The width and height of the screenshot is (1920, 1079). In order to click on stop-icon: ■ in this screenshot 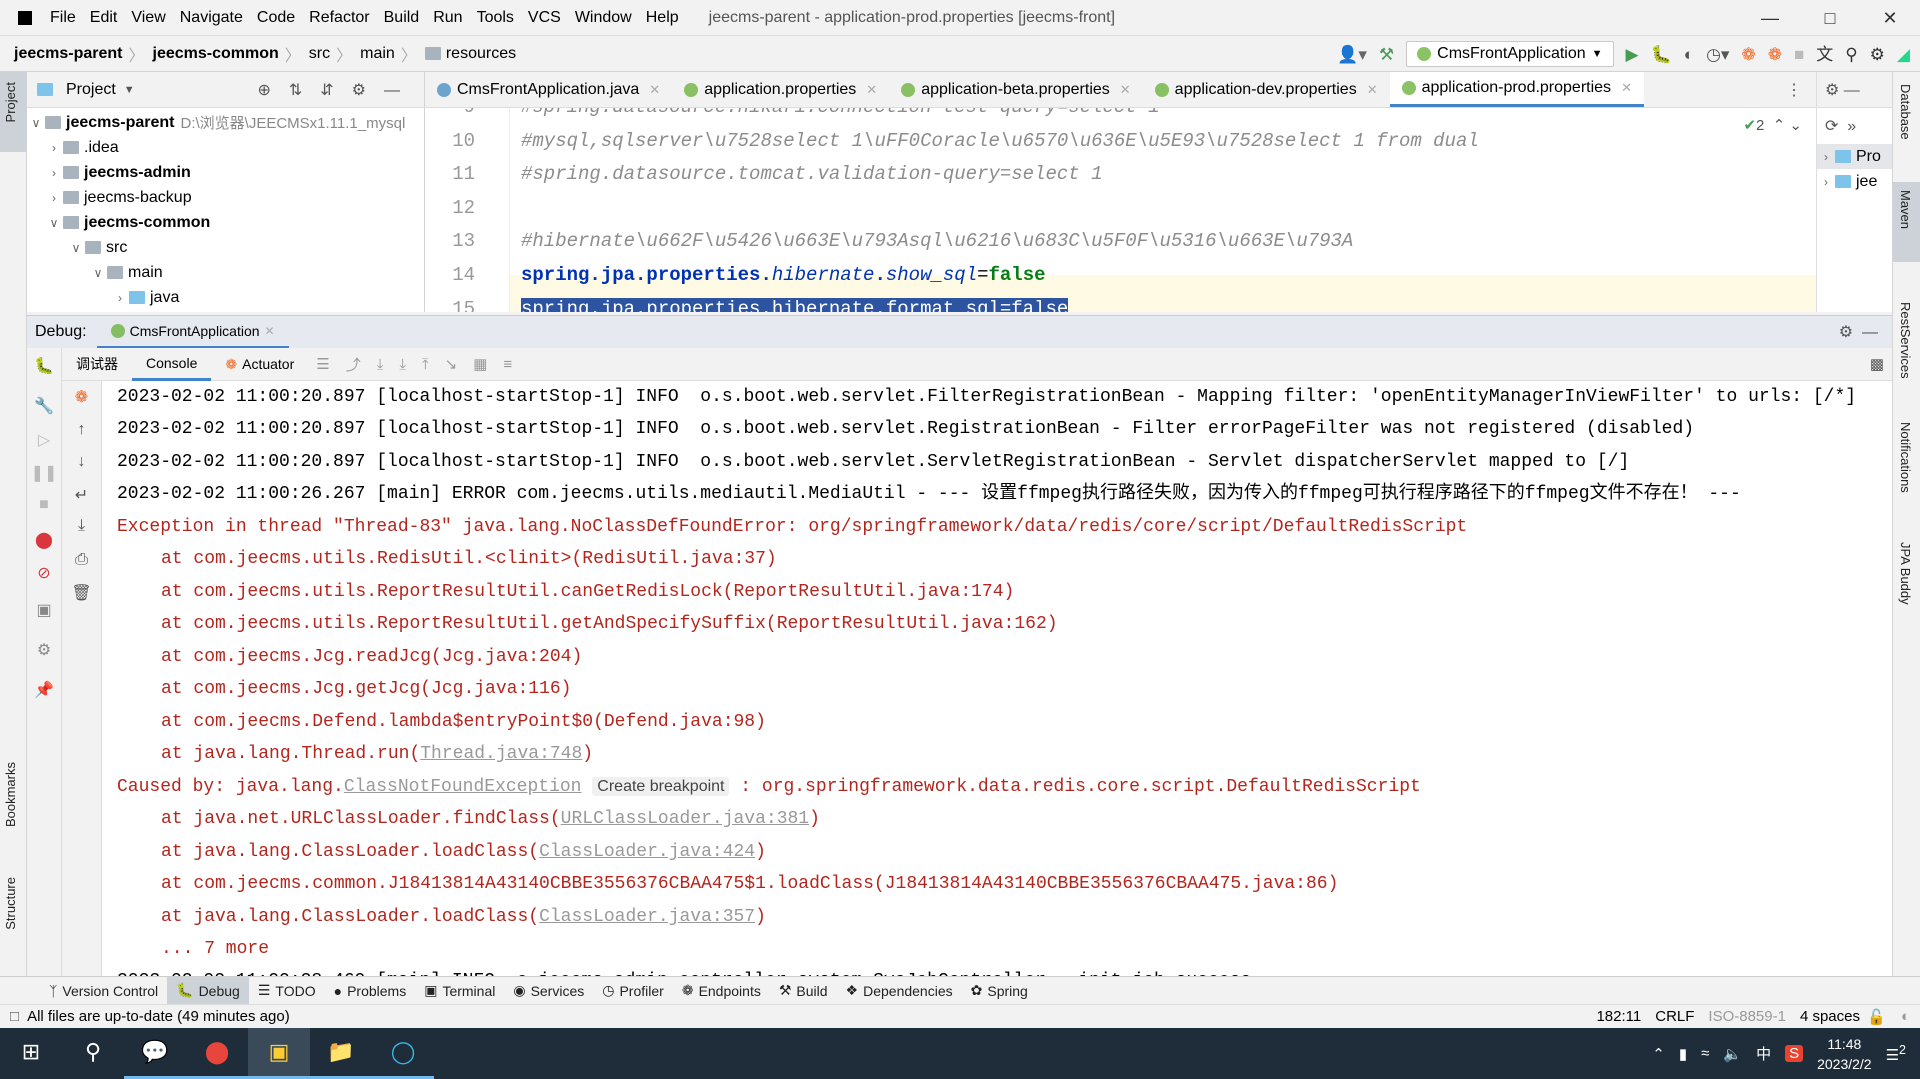, I will do `click(1799, 54)`.